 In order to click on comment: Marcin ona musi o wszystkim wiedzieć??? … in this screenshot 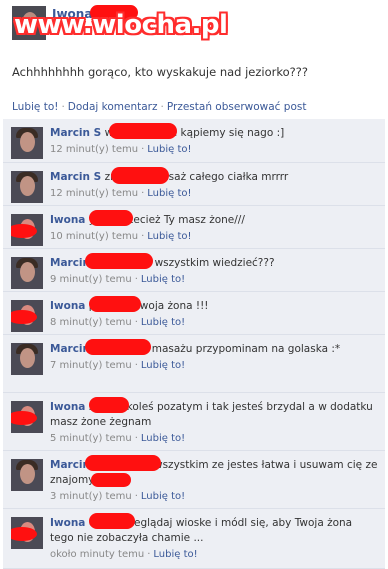, I will do `click(194, 270)`.